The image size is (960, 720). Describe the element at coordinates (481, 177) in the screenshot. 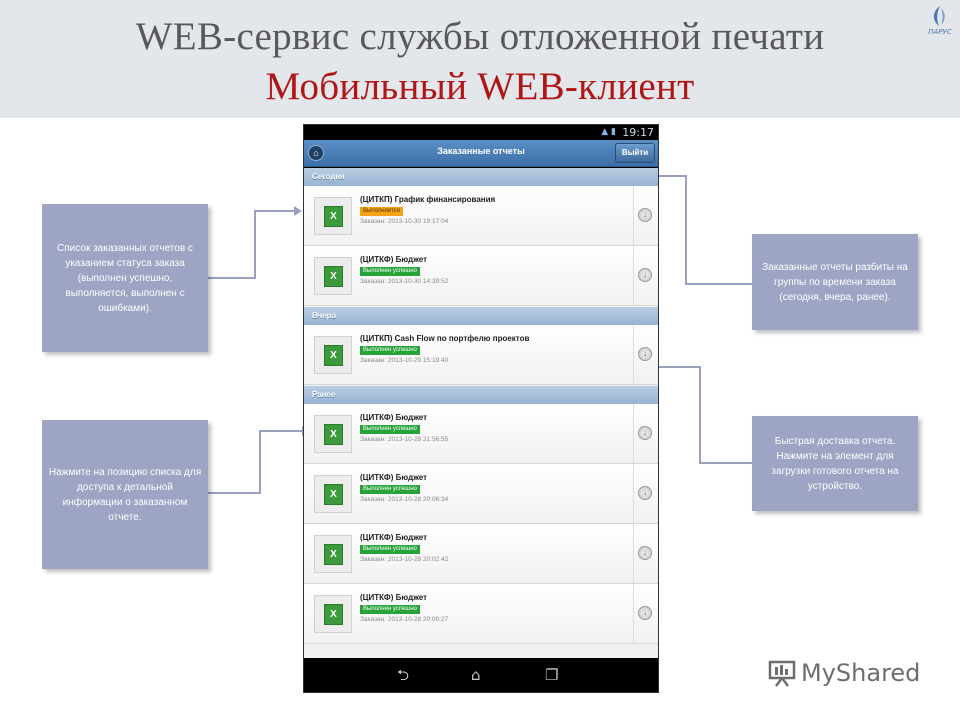

I see `group-header-today: Сегодня` at that location.